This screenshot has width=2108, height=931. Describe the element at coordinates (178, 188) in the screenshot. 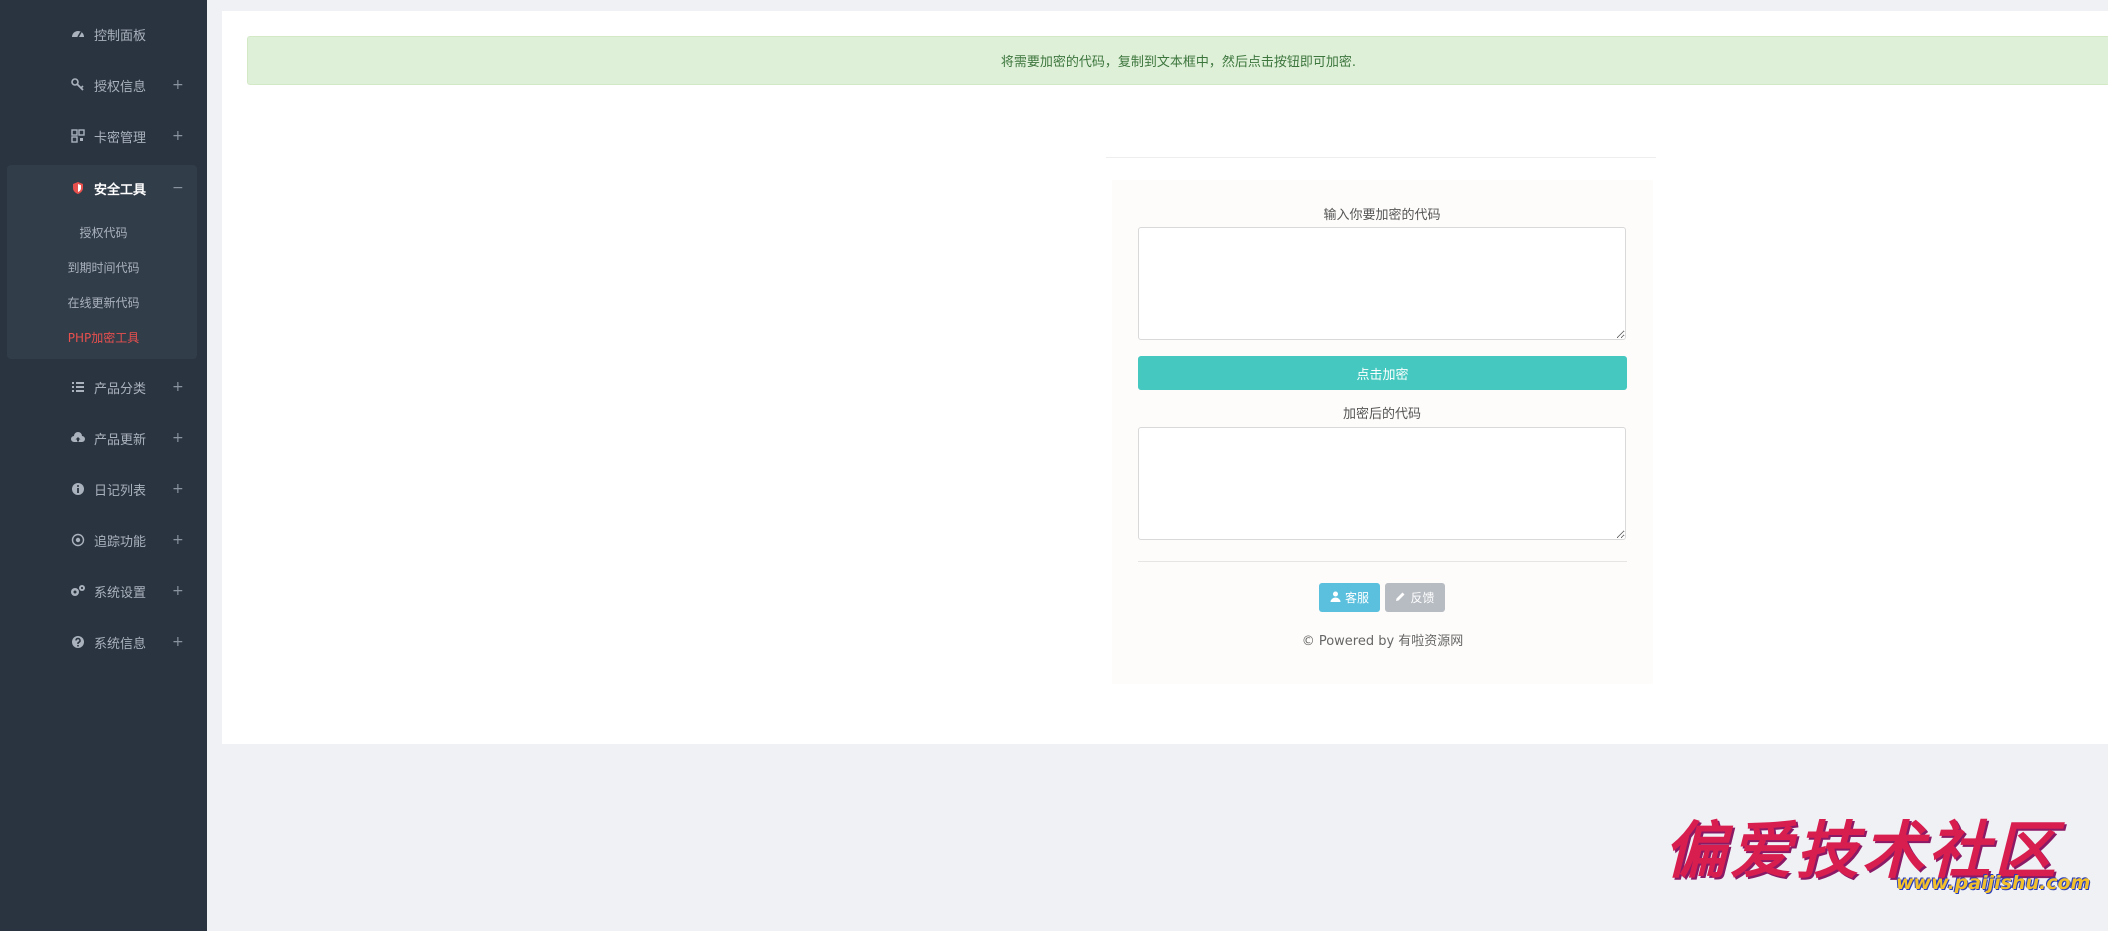

I see `collapse-icon: −` at that location.